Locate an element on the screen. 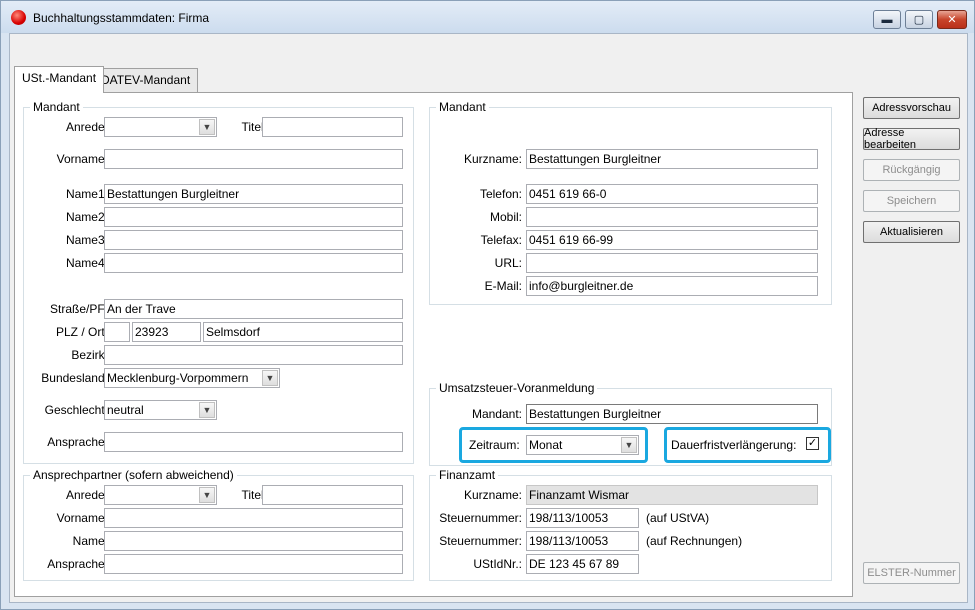 The width and height of the screenshot is (975, 610). ap-anrede-label: Anrede: is located at coordinates (86, 495).